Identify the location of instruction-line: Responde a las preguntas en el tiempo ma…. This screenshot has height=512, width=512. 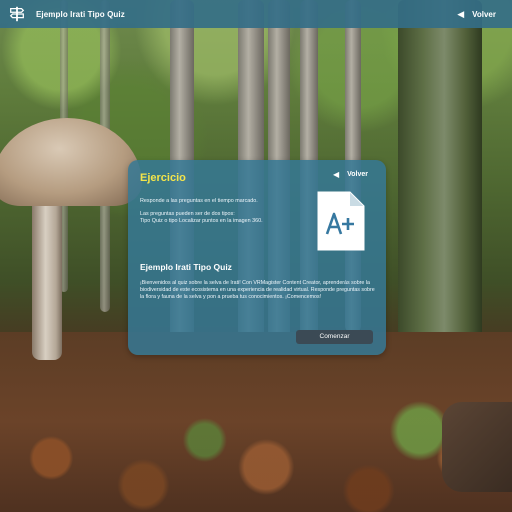
(199, 201).